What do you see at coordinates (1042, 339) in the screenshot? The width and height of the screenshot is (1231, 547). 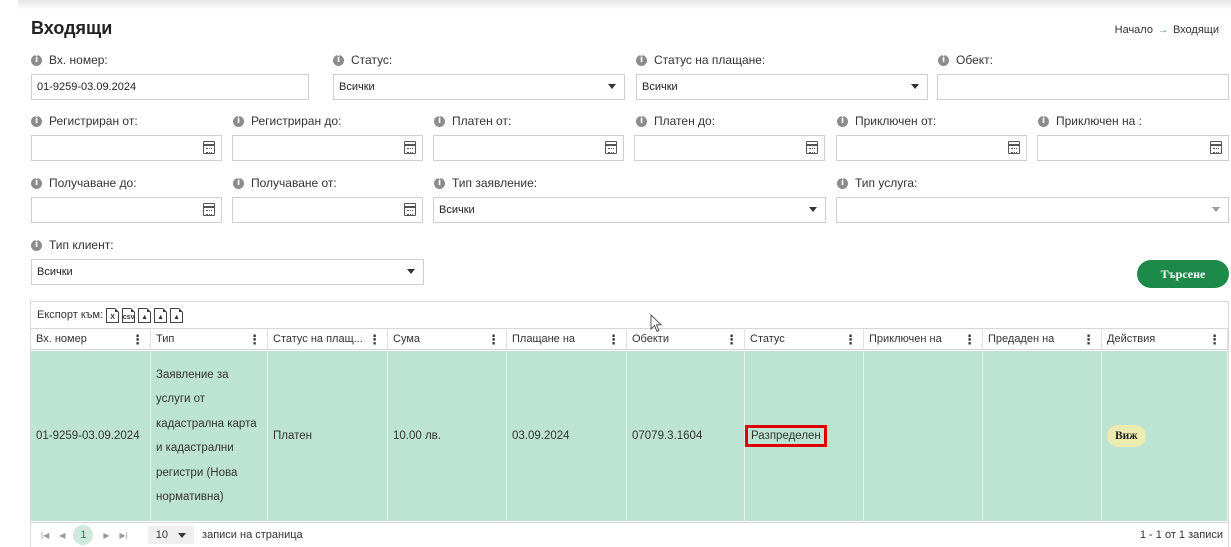 I see `column-header: Предаден на ⋮` at bounding box center [1042, 339].